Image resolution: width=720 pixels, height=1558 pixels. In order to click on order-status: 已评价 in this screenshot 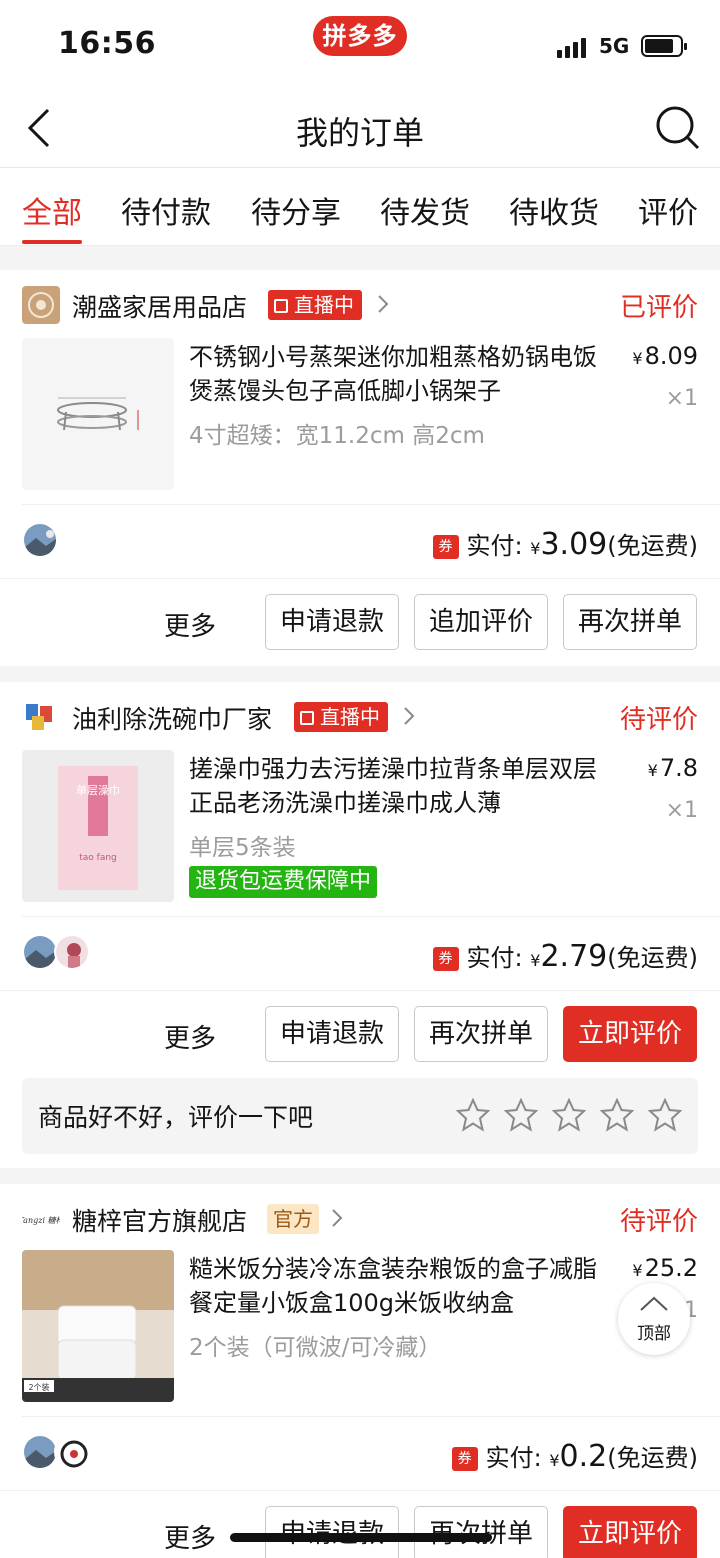, I will do `click(658, 308)`.